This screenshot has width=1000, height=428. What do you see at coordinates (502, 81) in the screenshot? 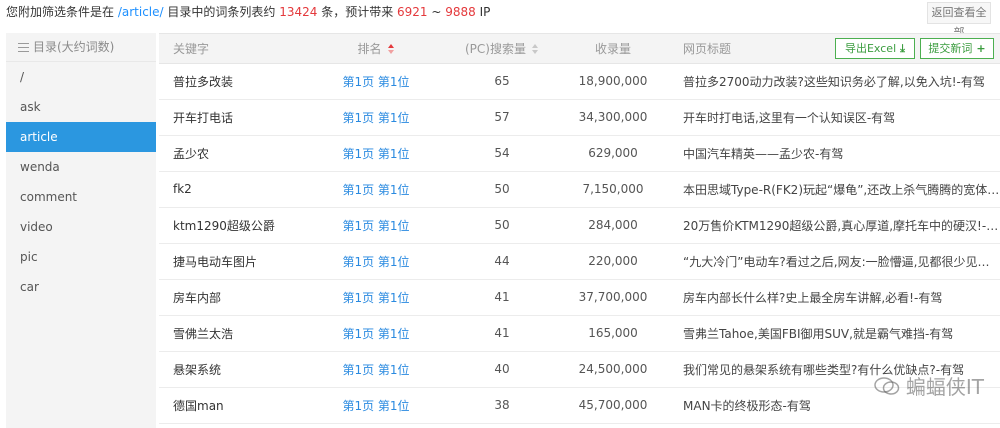
I see `search-volume-cell: 65` at bounding box center [502, 81].